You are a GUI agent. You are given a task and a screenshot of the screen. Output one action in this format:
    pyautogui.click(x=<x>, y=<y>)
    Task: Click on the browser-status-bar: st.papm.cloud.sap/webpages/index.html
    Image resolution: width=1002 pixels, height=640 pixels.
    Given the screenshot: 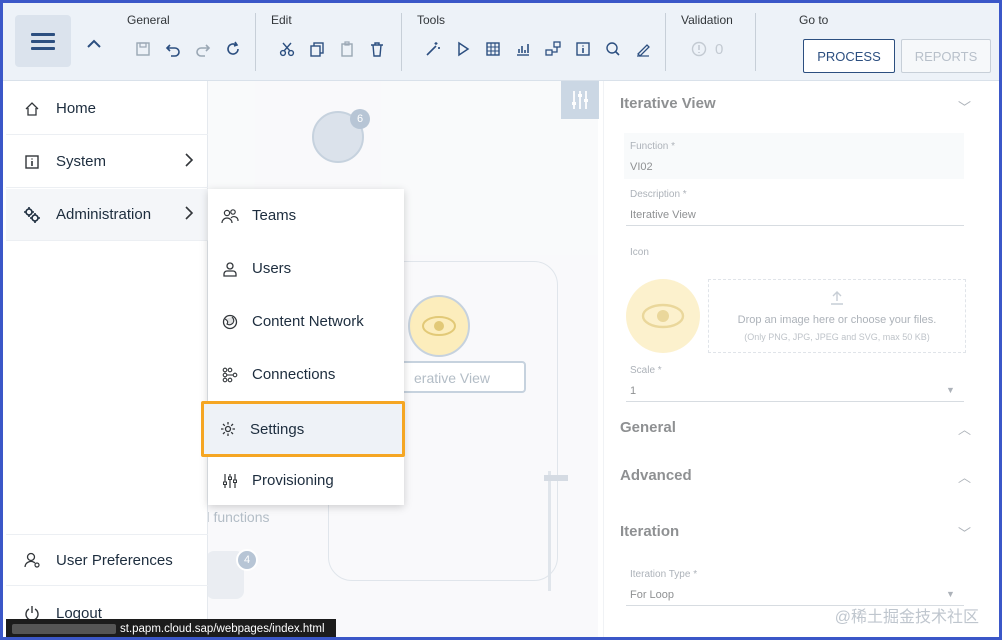 What is the action you would take?
    pyautogui.click(x=171, y=628)
    